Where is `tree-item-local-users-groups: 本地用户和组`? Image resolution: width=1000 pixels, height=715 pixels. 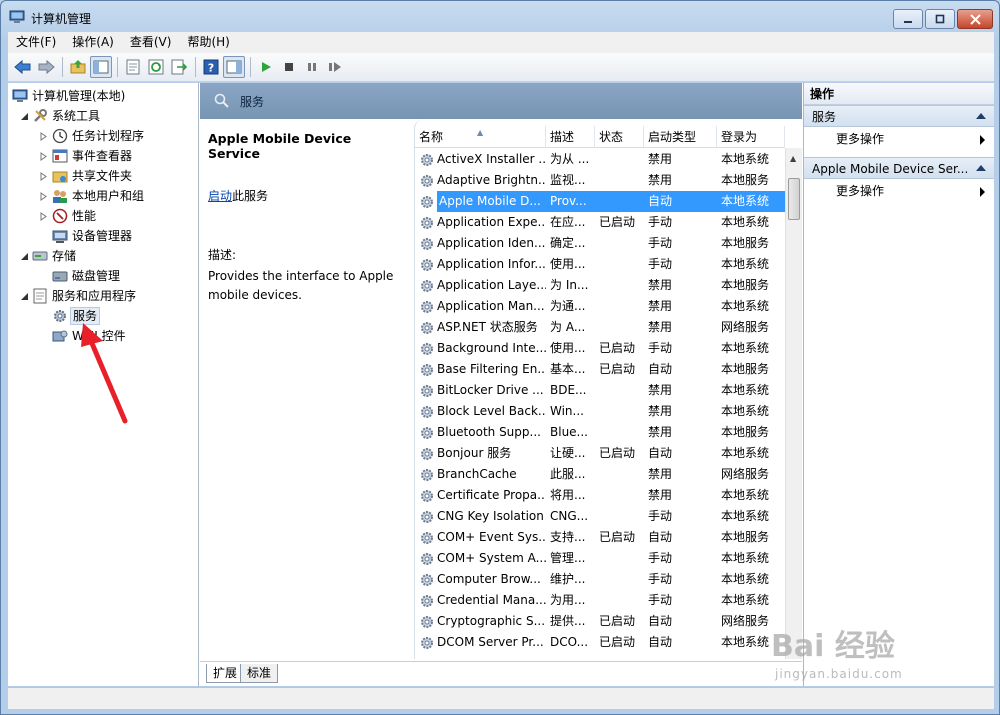
tree-item-local-users-groups: 本地用户和组 is located at coordinates (103, 196).